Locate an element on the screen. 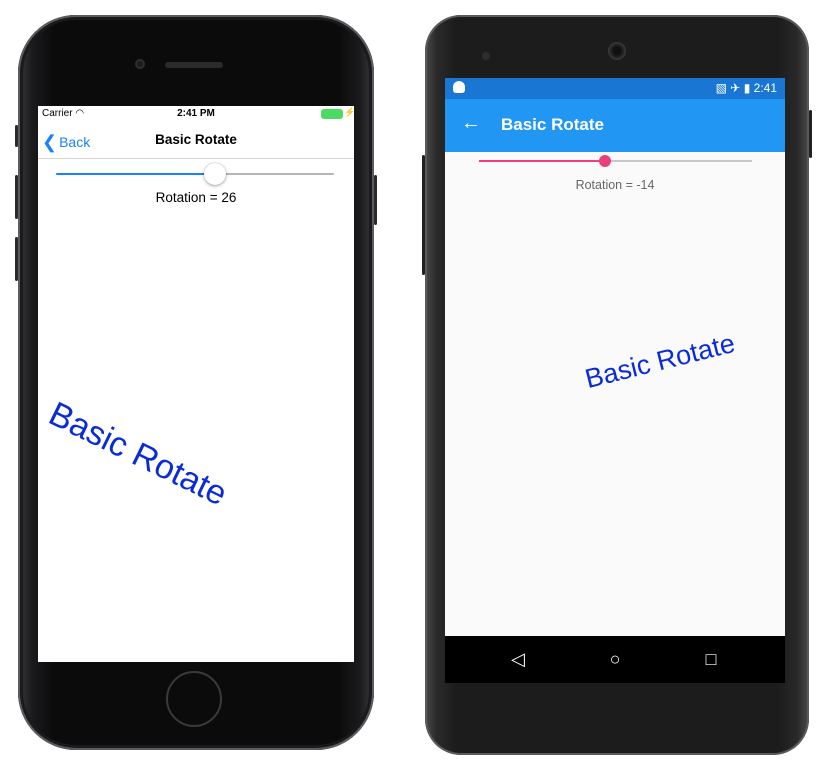 The width and height of the screenshot is (819, 768). no-sim-icon: ▧ is located at coordinates (721, 88).